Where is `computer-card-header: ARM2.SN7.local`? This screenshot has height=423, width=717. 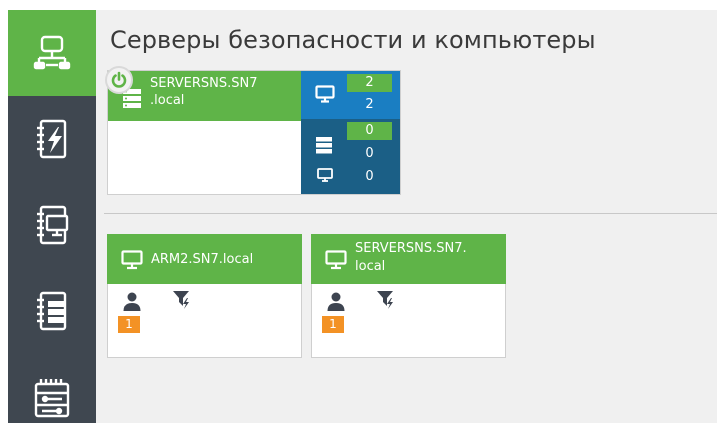 computer-card-header: ARM2.SN7.local is located at coordinates (204, 259).